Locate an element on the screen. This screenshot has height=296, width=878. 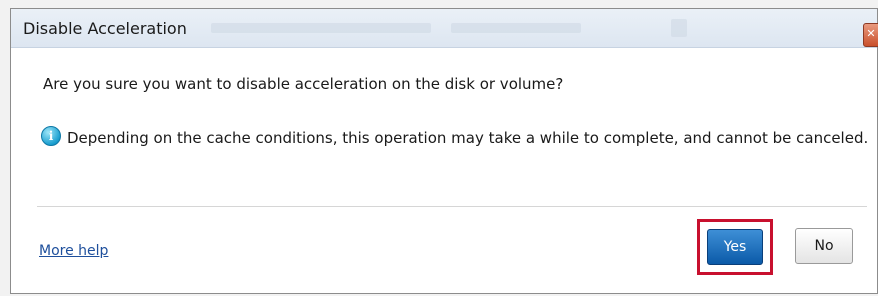
title-bar: Disable Acceleration ✕ is located at coordinates (444, 28).